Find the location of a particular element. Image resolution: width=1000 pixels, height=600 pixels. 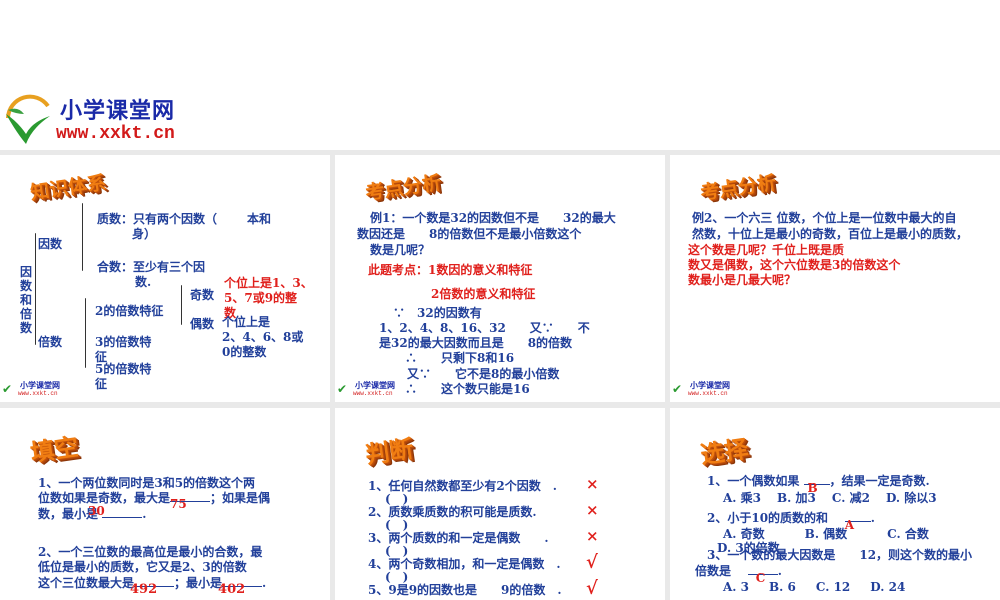

question-line: 1、一个两位数同时是3和5的倍数这个两 is located at coordinates (147, 483).